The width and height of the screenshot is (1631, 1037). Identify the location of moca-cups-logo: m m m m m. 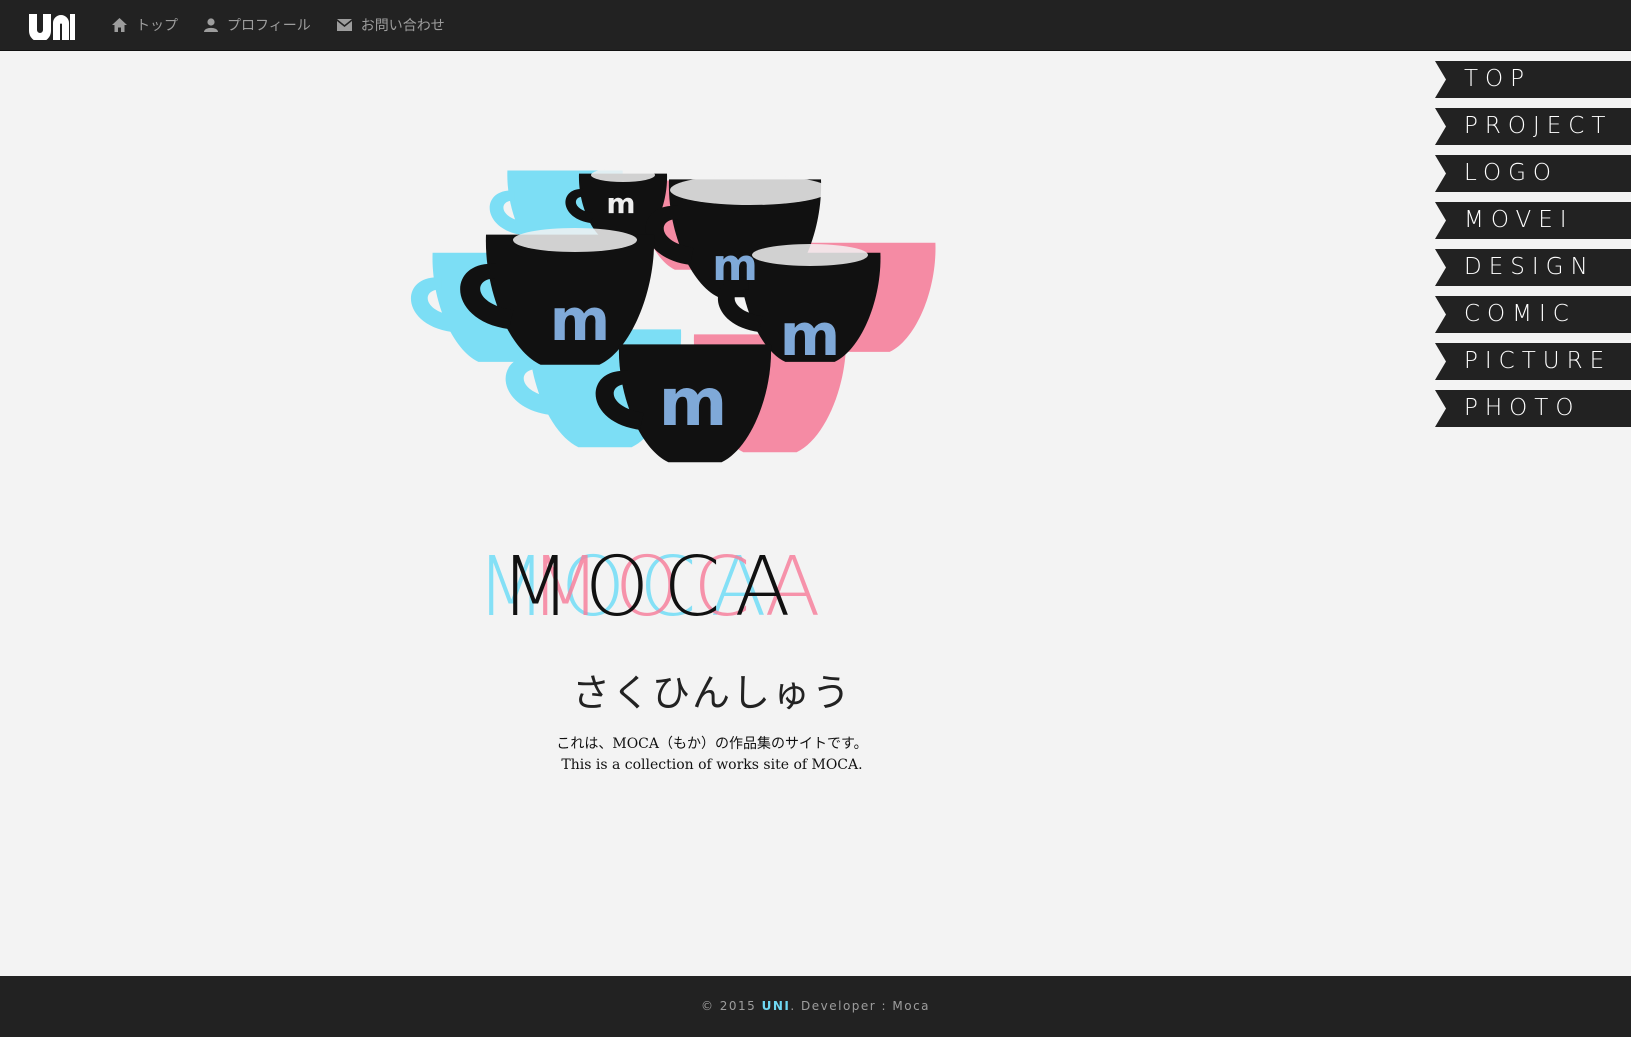
(673, 315).